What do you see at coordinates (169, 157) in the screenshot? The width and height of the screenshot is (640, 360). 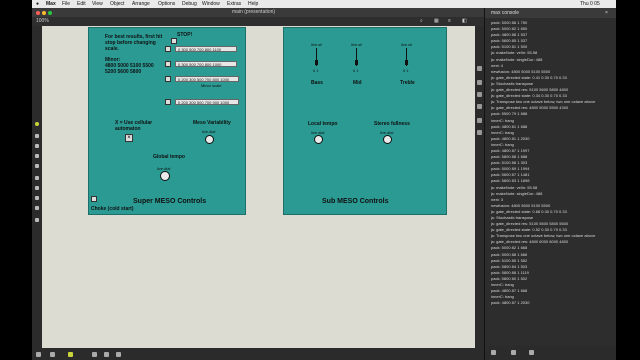 I see `global-tempo-label: Global tempo` at bounding box center [169, 157].